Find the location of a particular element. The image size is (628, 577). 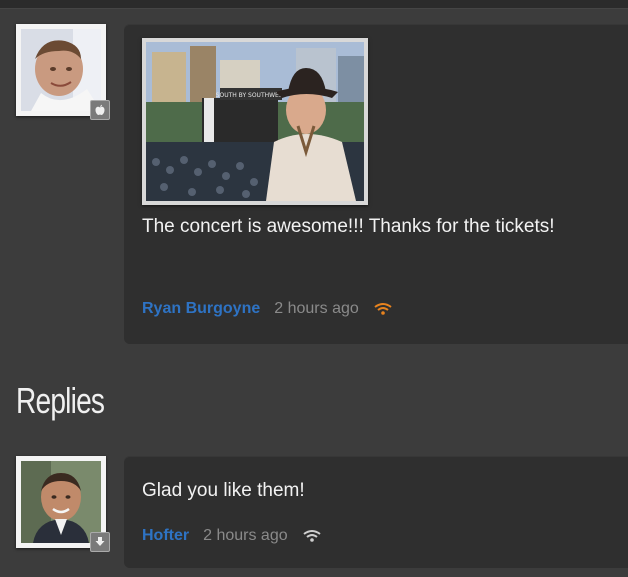

replies-heading: Replies is located at coordinates (60, 400).